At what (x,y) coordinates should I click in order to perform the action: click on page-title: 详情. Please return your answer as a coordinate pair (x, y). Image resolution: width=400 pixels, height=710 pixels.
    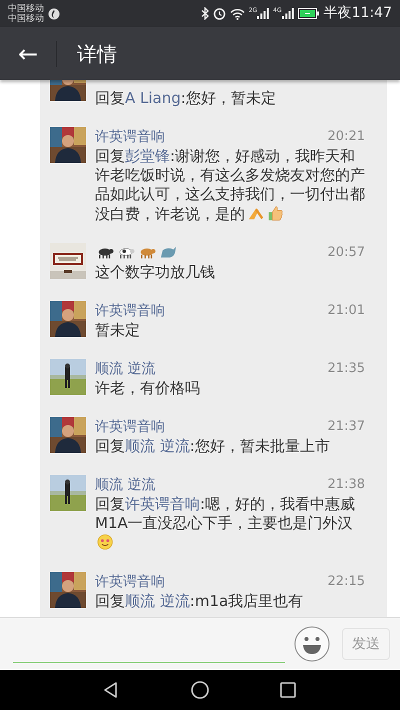
    Looking at the image, I should click on (97, 54).